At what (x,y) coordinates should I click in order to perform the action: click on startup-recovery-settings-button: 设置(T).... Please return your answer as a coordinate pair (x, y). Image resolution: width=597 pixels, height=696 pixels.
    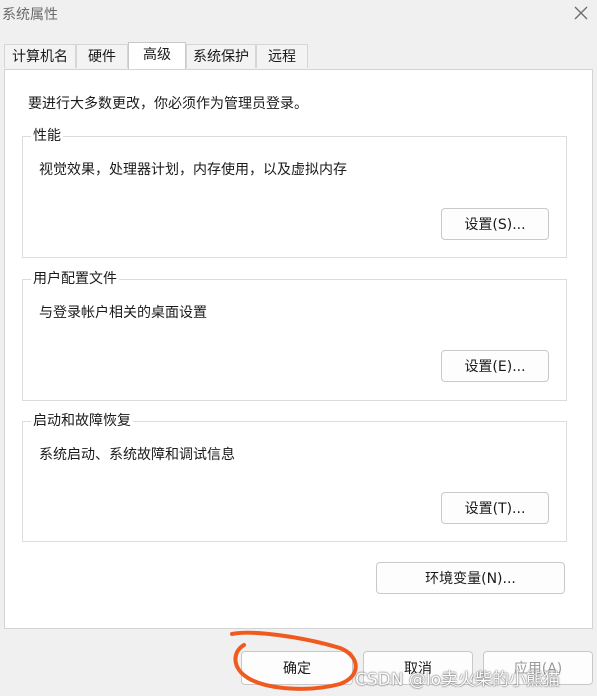
    Looking at the image, I should click on (495, 508).